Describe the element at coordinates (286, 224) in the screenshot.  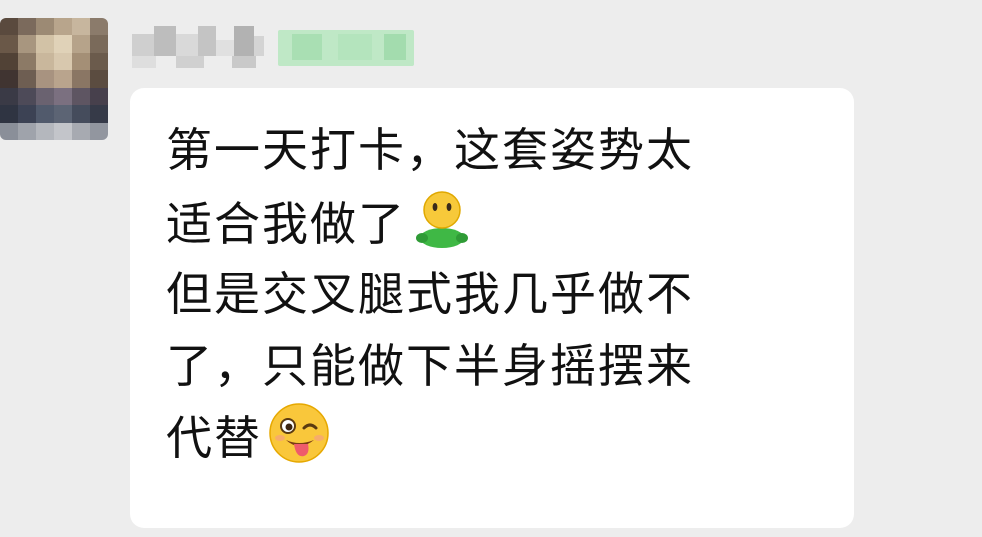
I see `message-line: 适合我做了` at that location.